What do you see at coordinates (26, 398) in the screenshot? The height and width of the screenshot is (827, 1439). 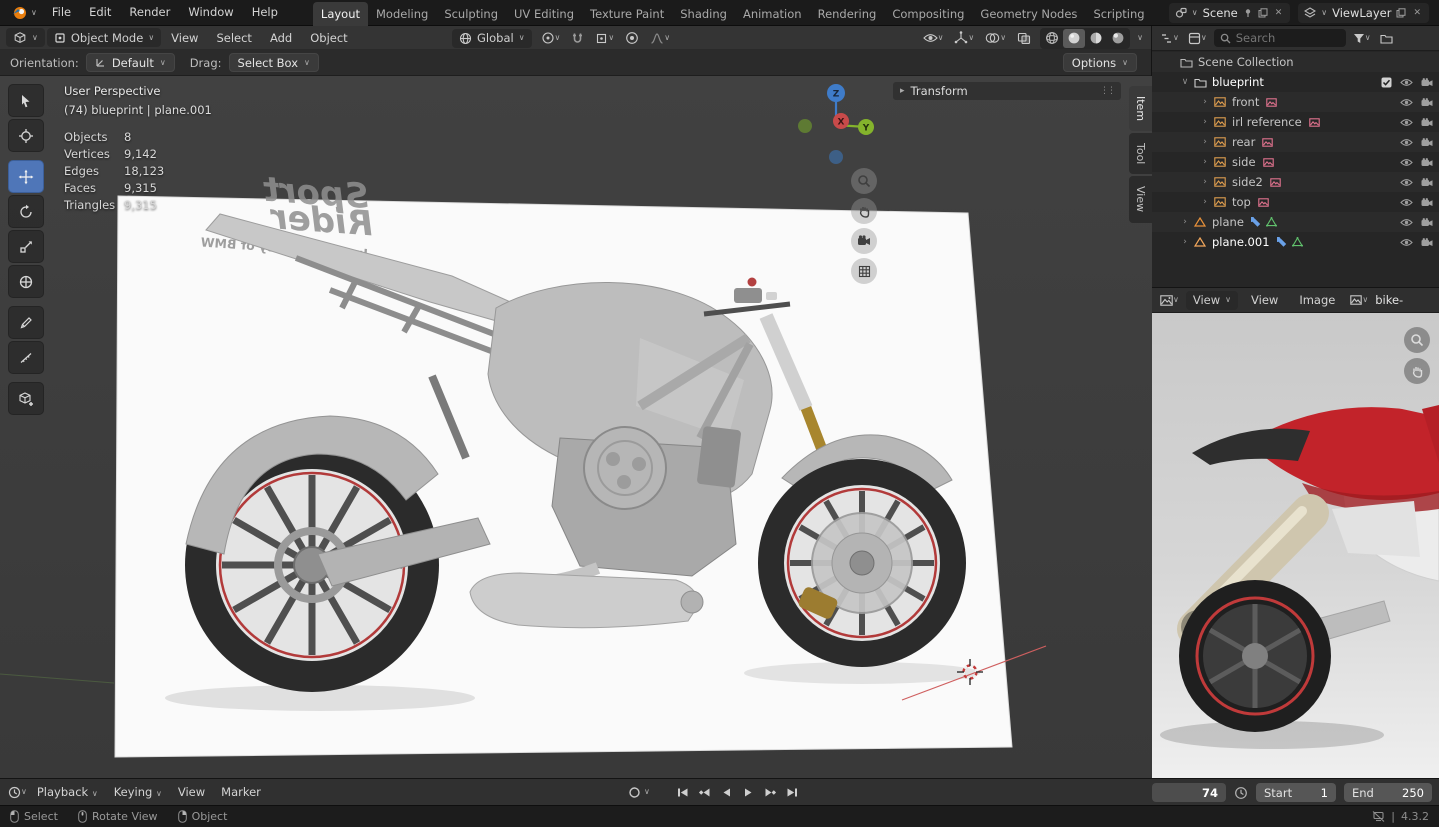 I see `add-cube-tool` at bounding box center [26, 398].